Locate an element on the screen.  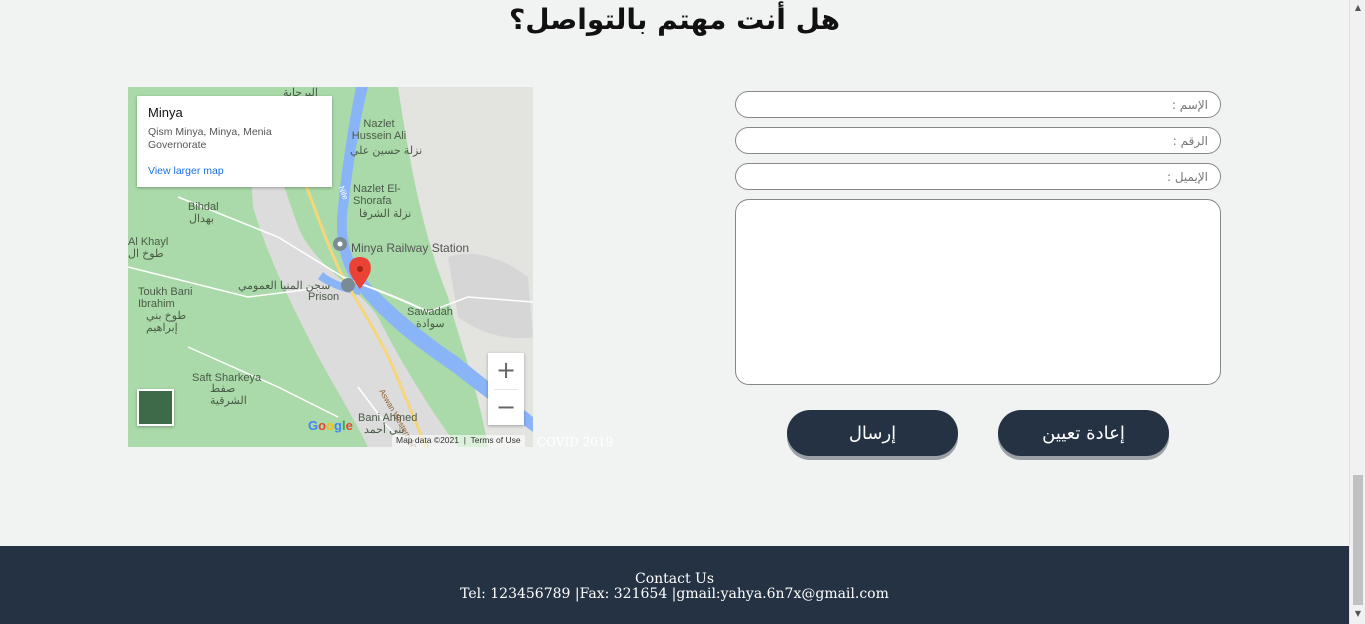
map-label-khayl: Al Khayl is located at coordinates (148, 242).